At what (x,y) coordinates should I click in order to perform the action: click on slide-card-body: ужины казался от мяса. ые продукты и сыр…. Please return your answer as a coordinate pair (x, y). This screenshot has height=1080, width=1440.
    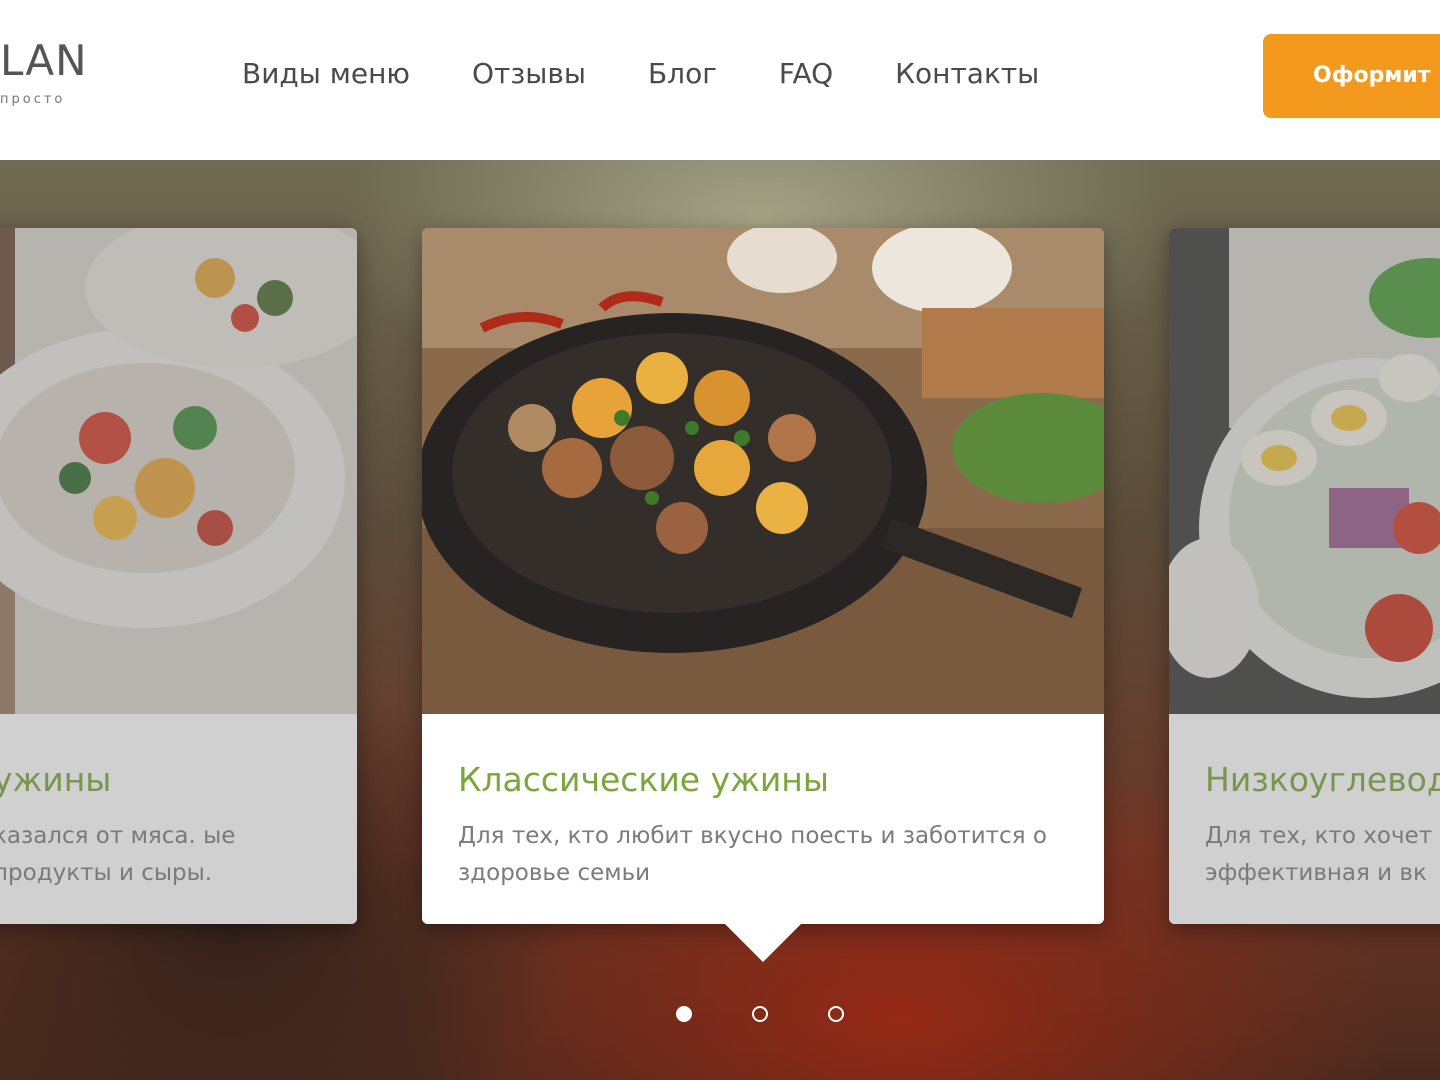
    Looking at the image, I should click on (178, 819).